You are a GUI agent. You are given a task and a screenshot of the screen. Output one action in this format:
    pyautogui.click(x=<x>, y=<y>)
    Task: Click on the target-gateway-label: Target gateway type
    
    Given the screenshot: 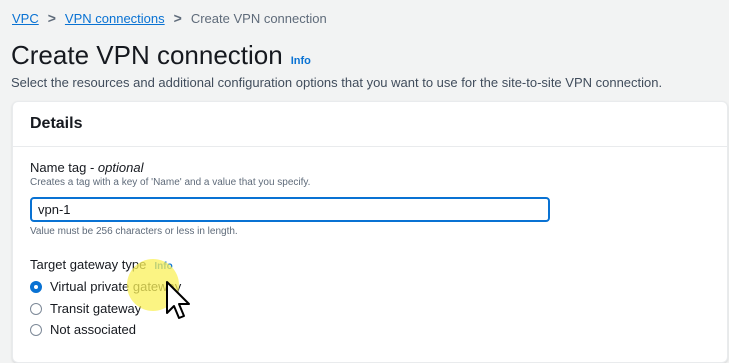 What is the action you would take?
    pyautogui.click(x=88, y=264)
    